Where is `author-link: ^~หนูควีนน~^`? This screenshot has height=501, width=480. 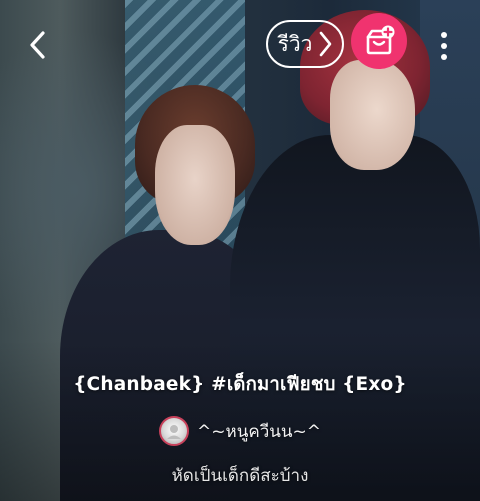 author-link: ^~หนูควีนน~^ is located at coordinates (240, 431).